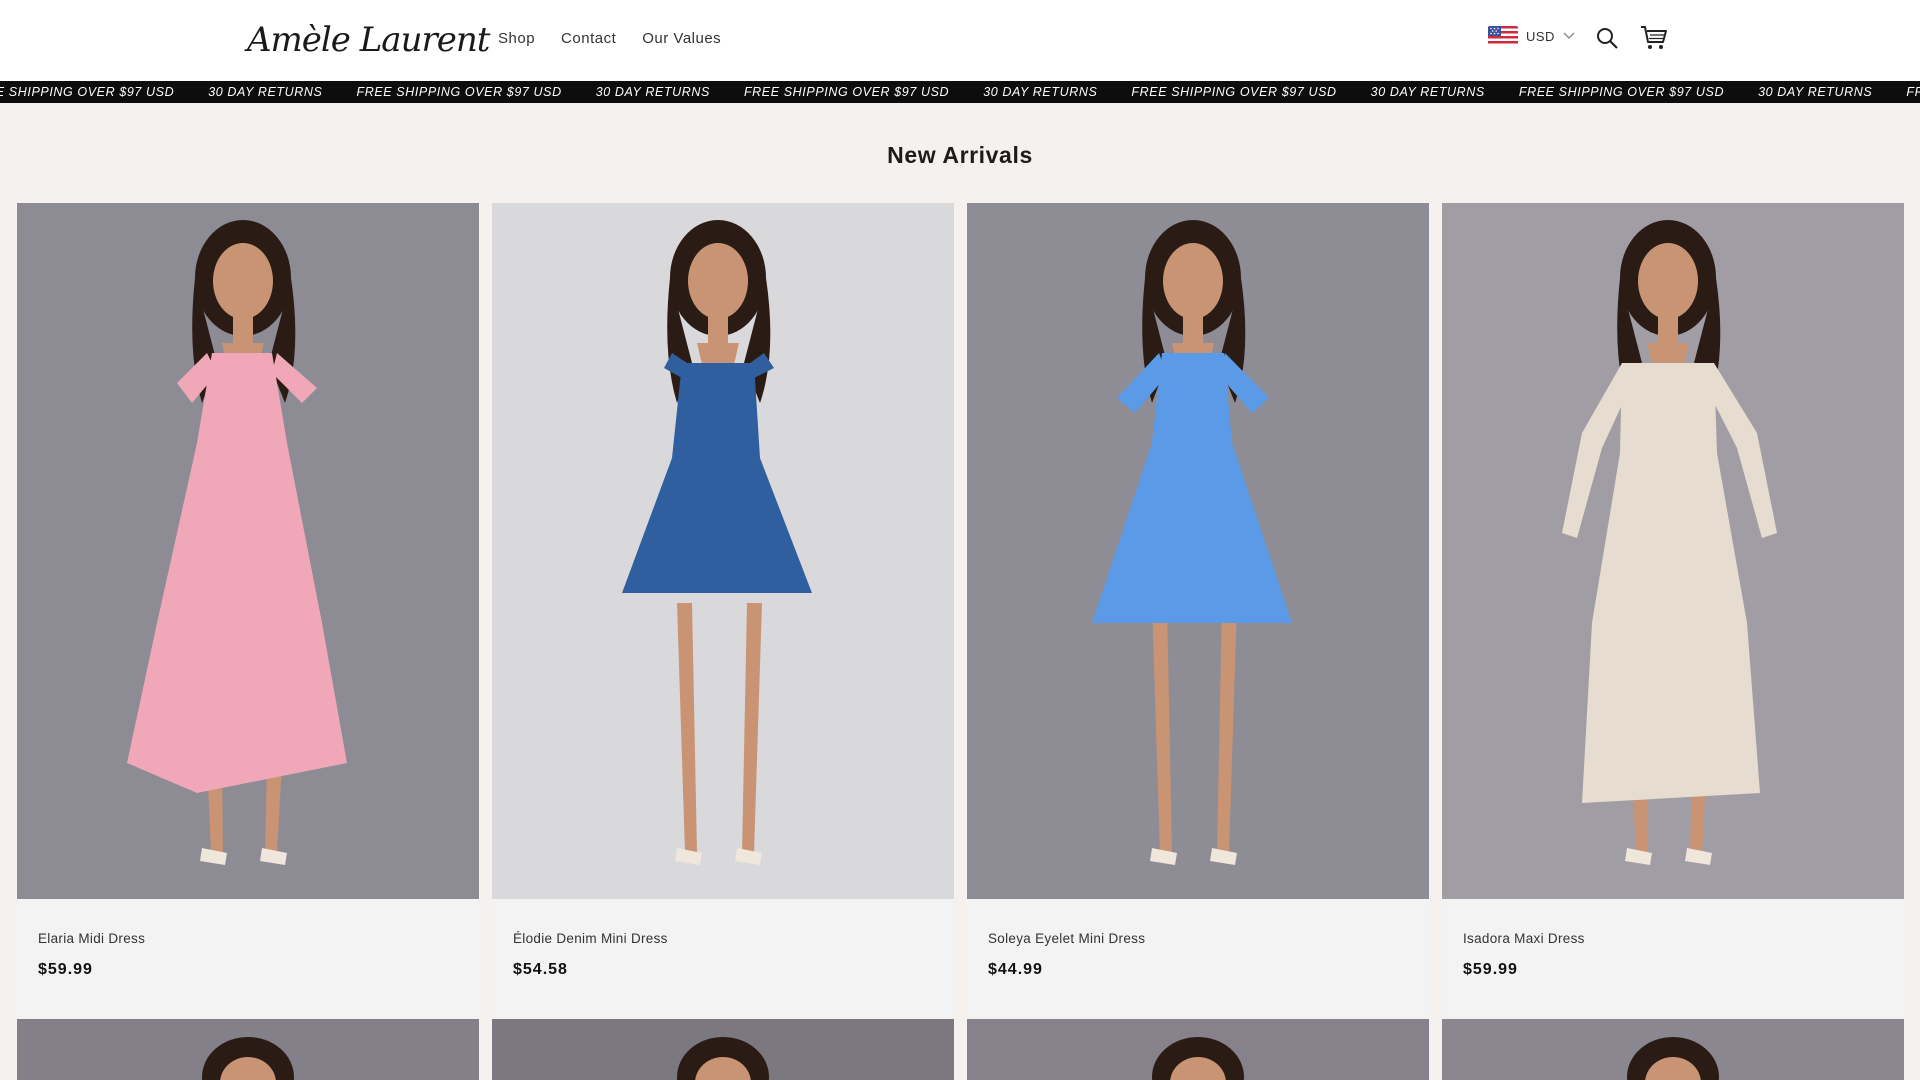 This screenshot has width=1920, height=1080. I want to click on us-flag-icon, so click(1503, 36).